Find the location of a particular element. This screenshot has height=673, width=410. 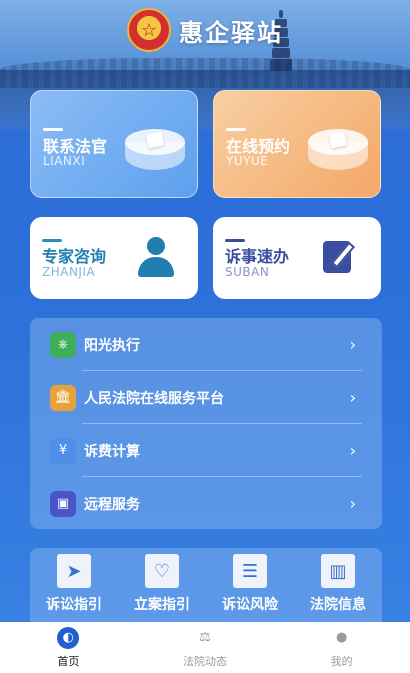

quick-litigation-guide: ➤ 诉讼指引 is located at coordinates (74, 584).